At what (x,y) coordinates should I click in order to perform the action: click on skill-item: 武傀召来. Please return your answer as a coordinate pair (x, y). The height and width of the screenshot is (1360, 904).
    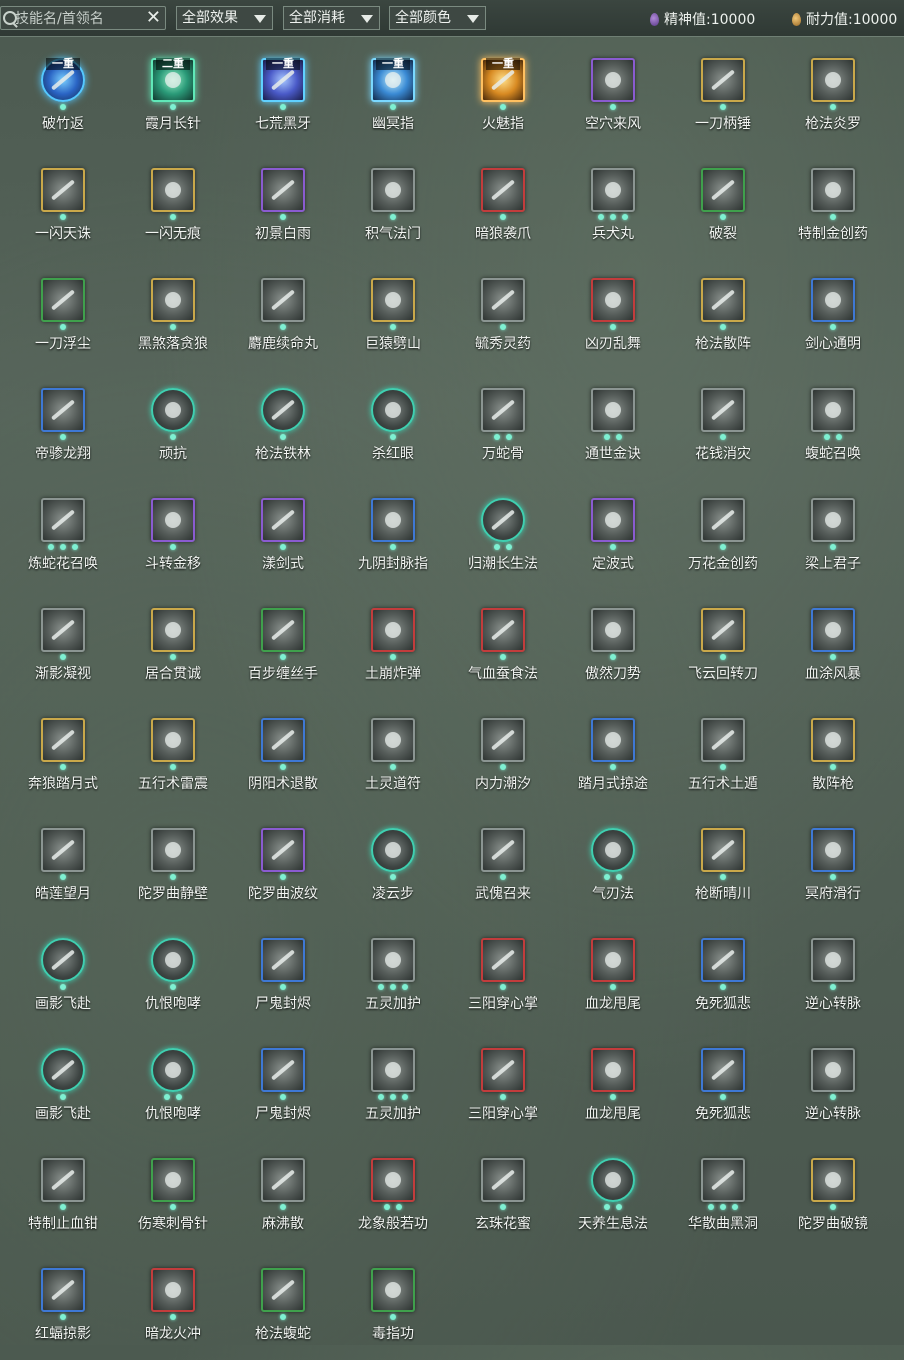
    Looking at the image, I should click on (503, 865).